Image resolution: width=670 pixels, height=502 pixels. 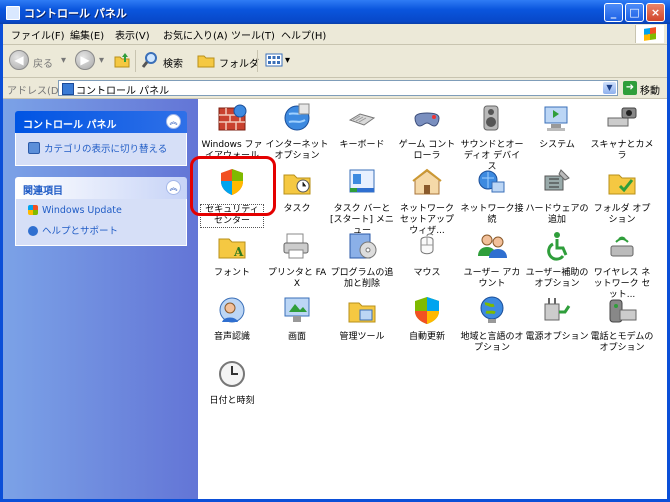 I want to click on collapse-chevron-icon: ︽, so click(x=173, y=187).